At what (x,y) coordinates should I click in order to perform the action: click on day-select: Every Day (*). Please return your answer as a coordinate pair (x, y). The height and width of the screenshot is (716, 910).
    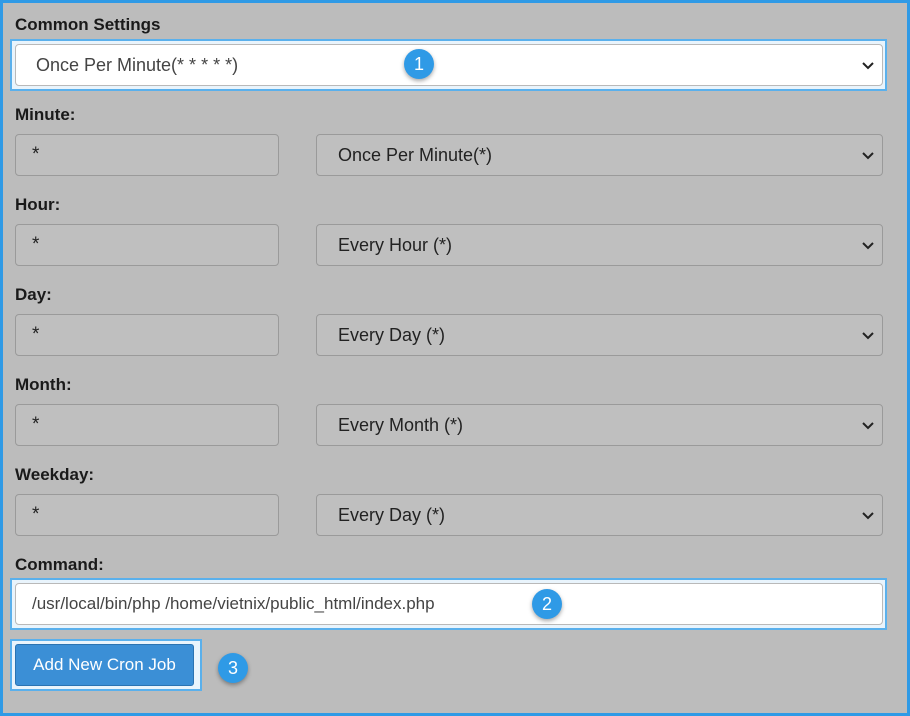
    Looking at the image, I should click on (599, 335).